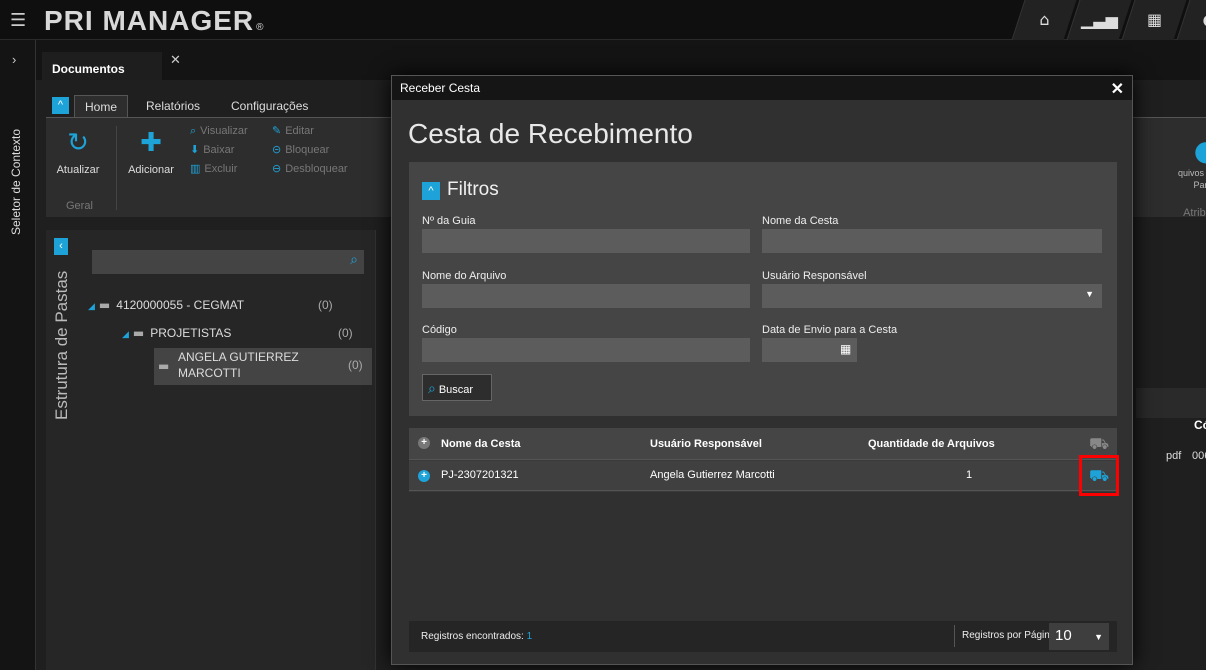 Image resolution: width=1206 pixels, height=670 pixels. What do you see at coordinates (1099, 443) in the screenshot?
I see `cart-icon: ⛟` at bounding box center [1099, 443].